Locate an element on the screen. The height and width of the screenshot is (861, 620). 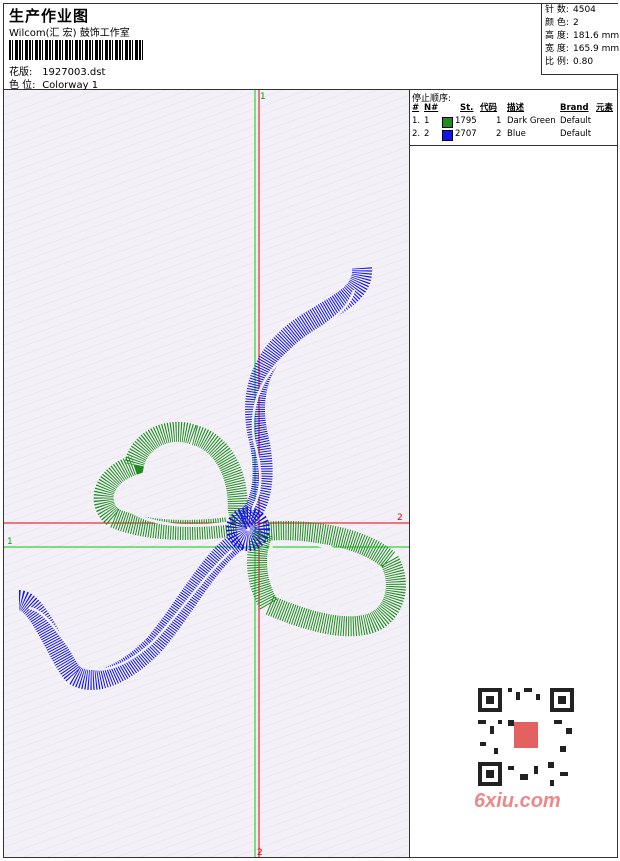
axis-label-v1: 1 is located at coordinates (263, 97).